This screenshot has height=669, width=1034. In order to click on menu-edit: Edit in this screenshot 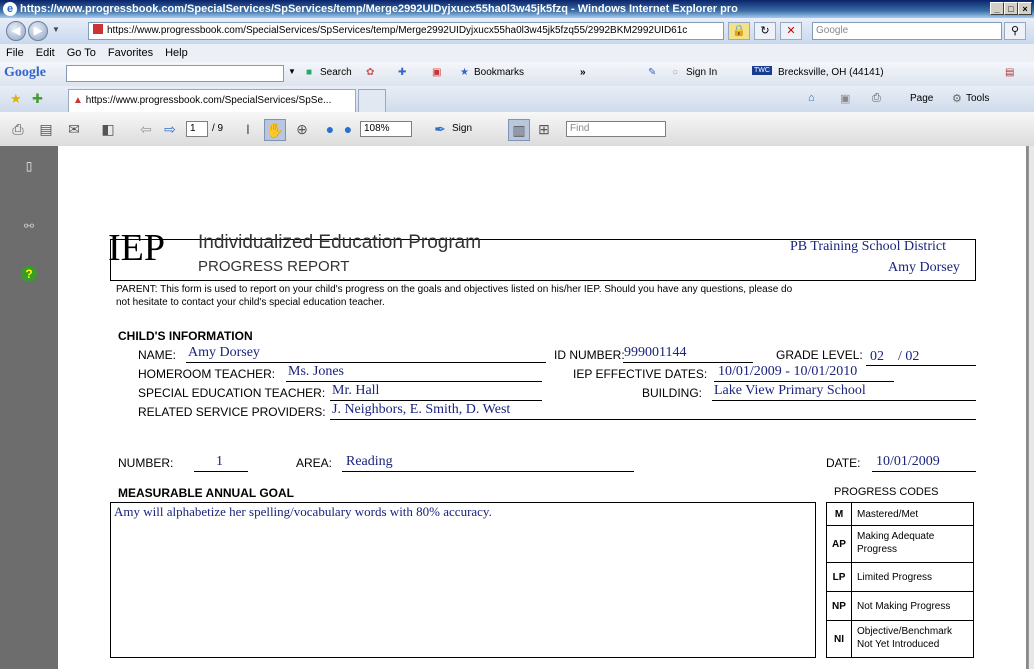, I will do `click(45, 53)`.